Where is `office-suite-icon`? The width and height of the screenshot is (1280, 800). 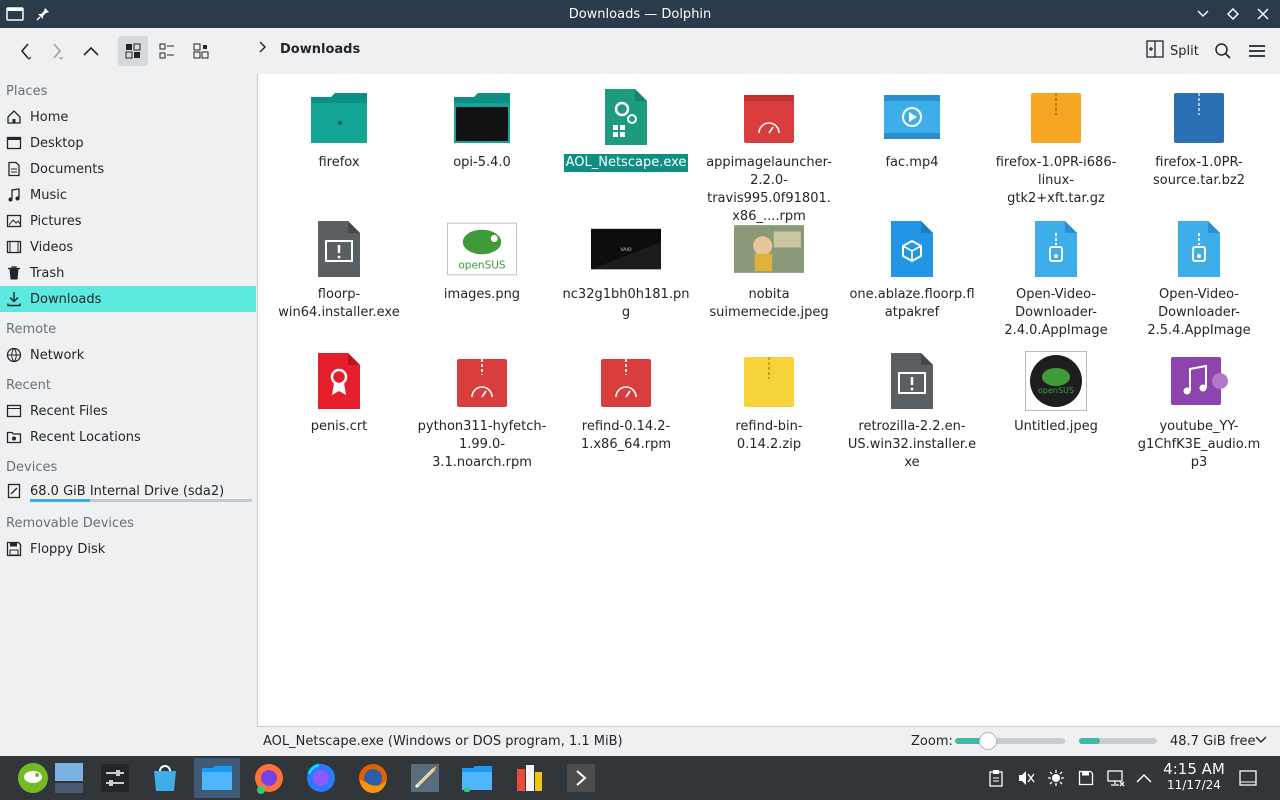
office-suite-icon is located at coordinates (529, 778).